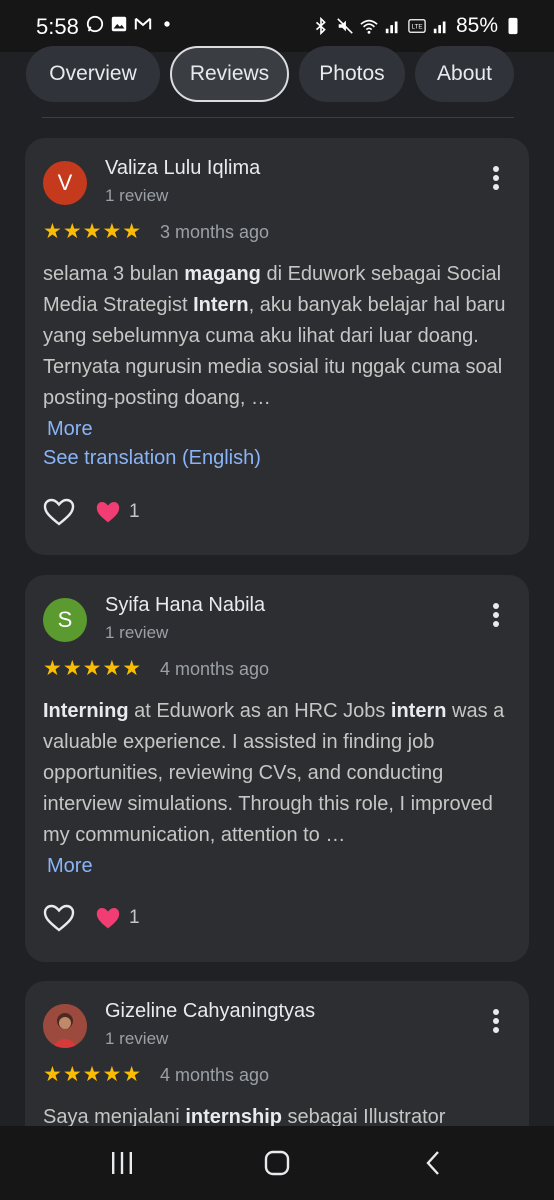  I want to click on whatsapp-icon, so click(95, 24).